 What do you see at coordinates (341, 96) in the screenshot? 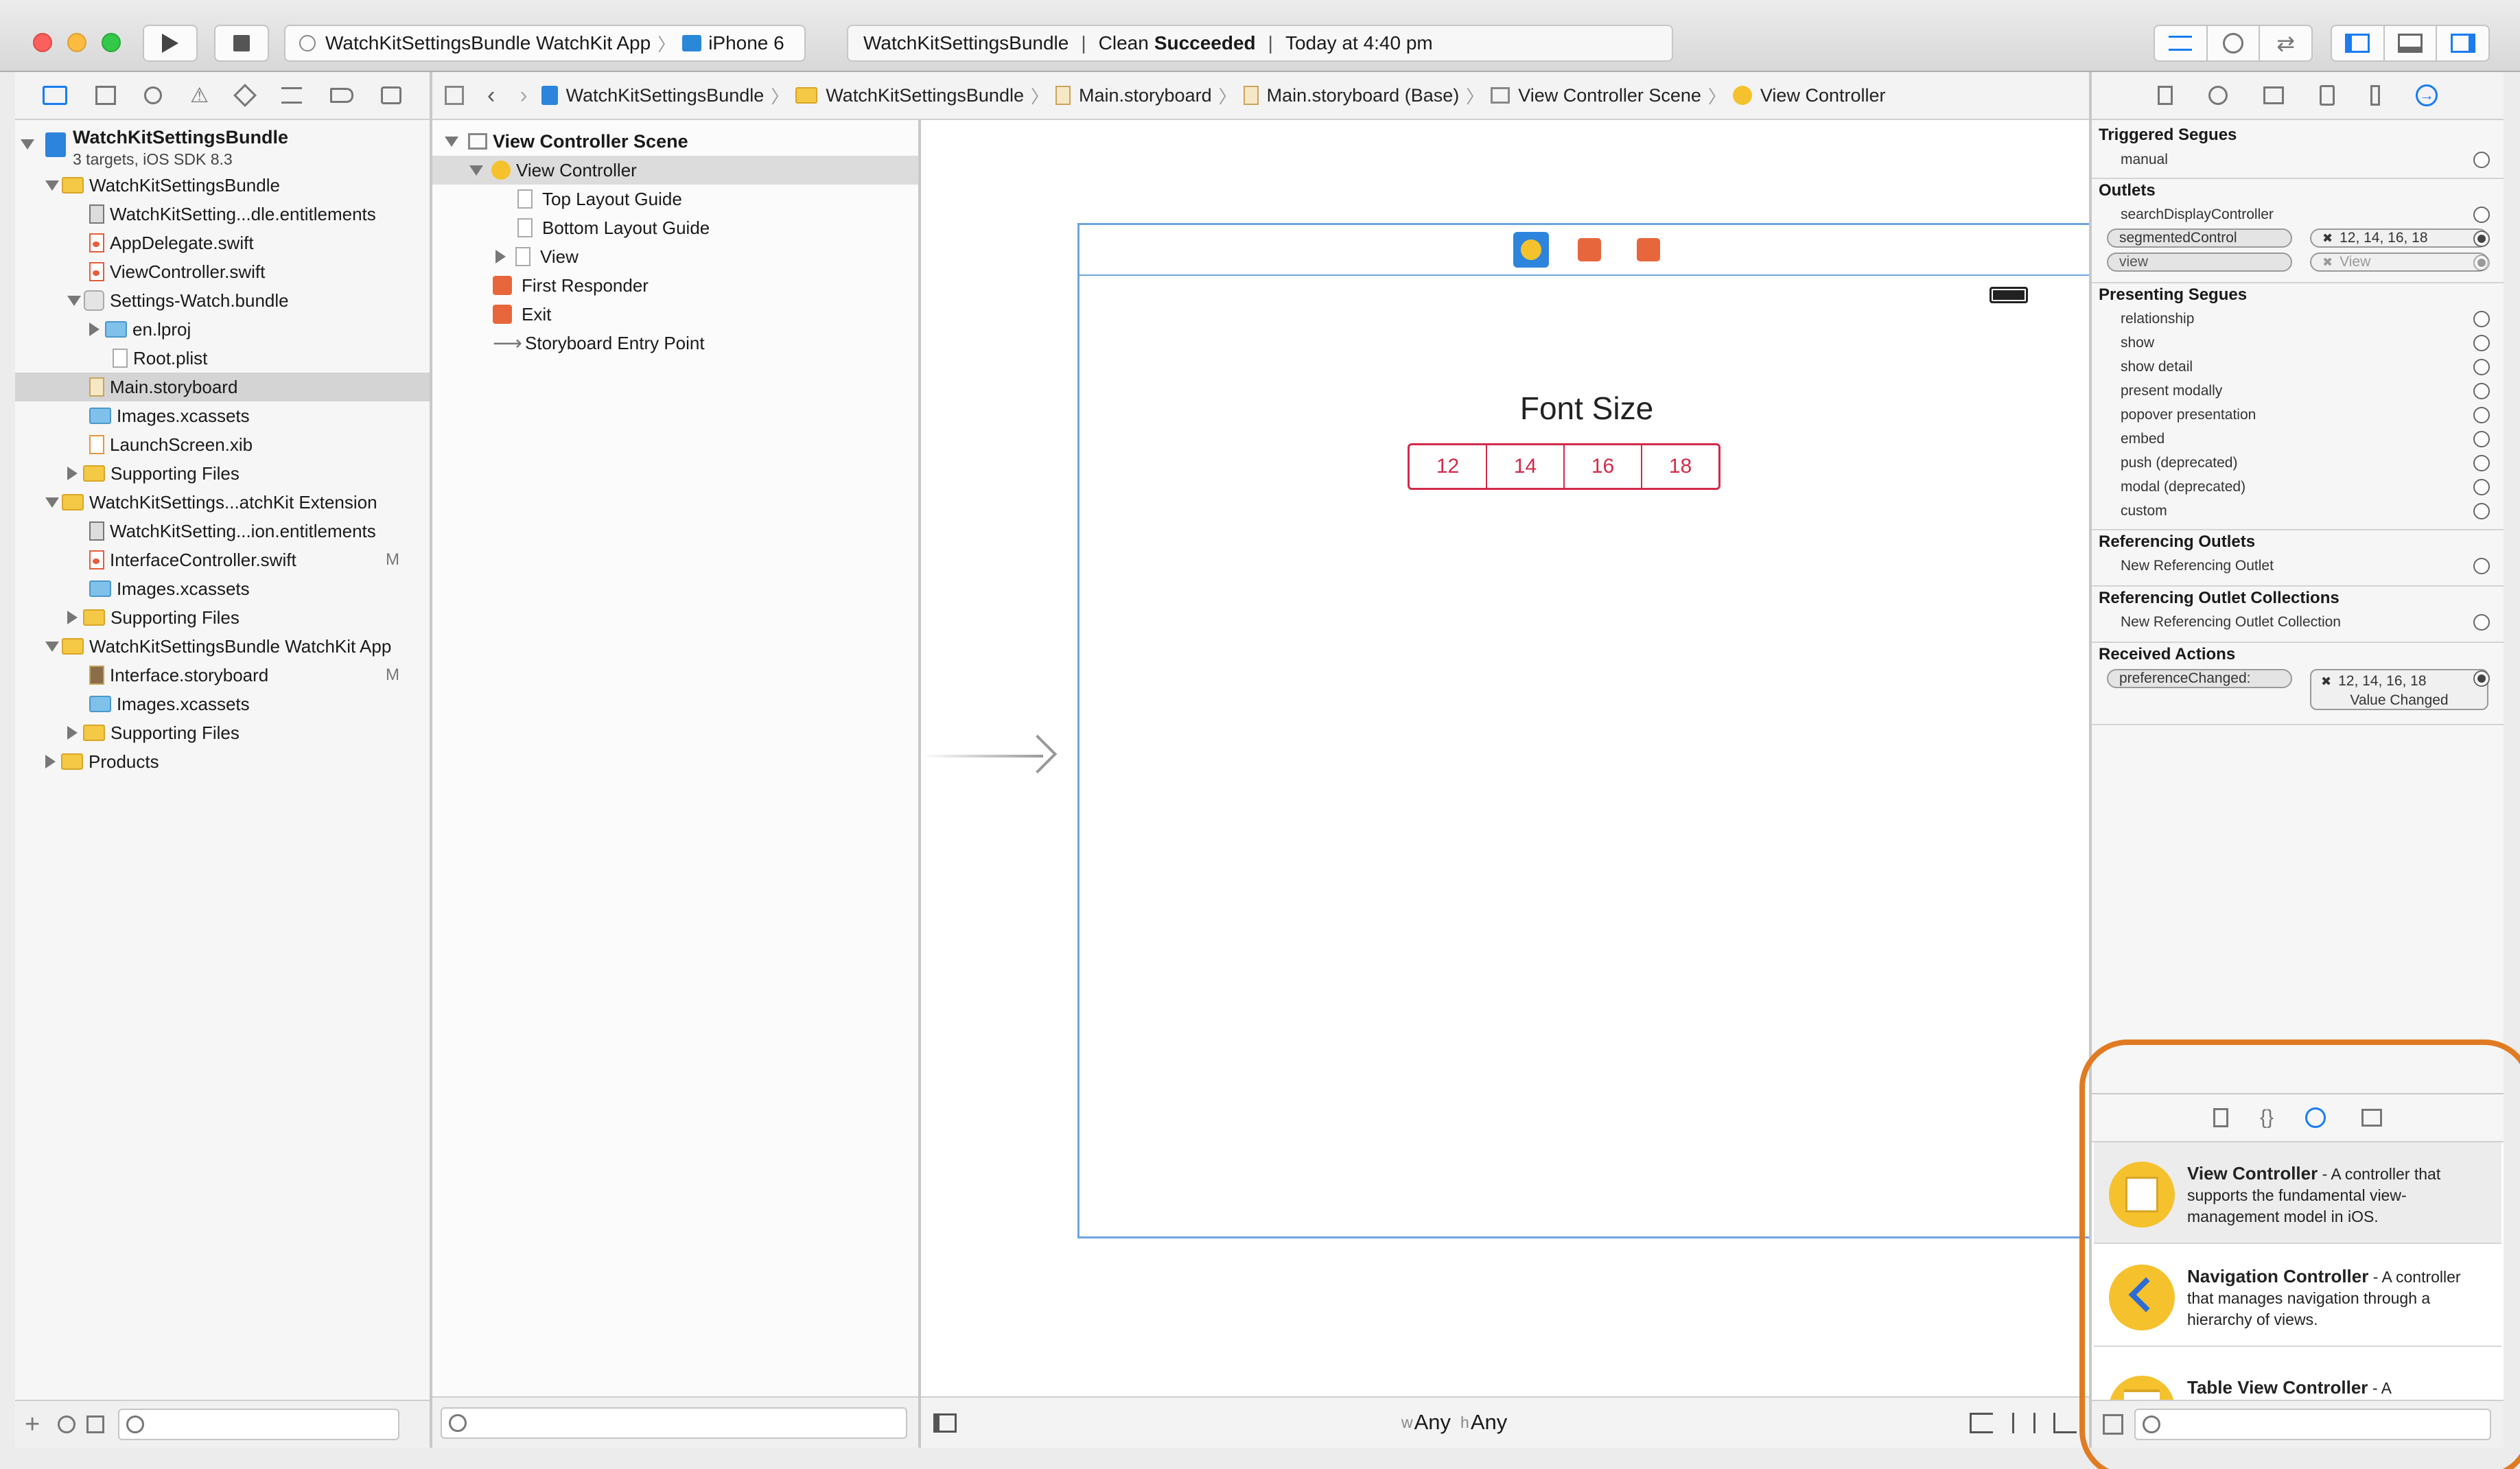
I see `breakpoint-navigator-icon` at bounding box center [341, 96].